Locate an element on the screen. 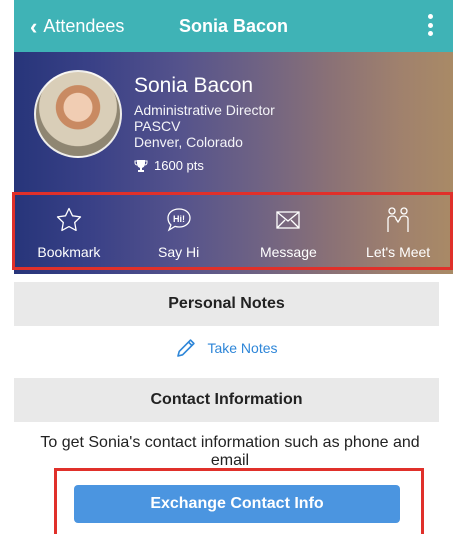  message-label: Message is located at coordinates (288, 252).